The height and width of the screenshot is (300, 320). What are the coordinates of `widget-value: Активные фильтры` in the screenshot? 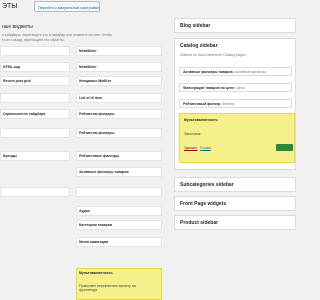 It's located at (250, 72).